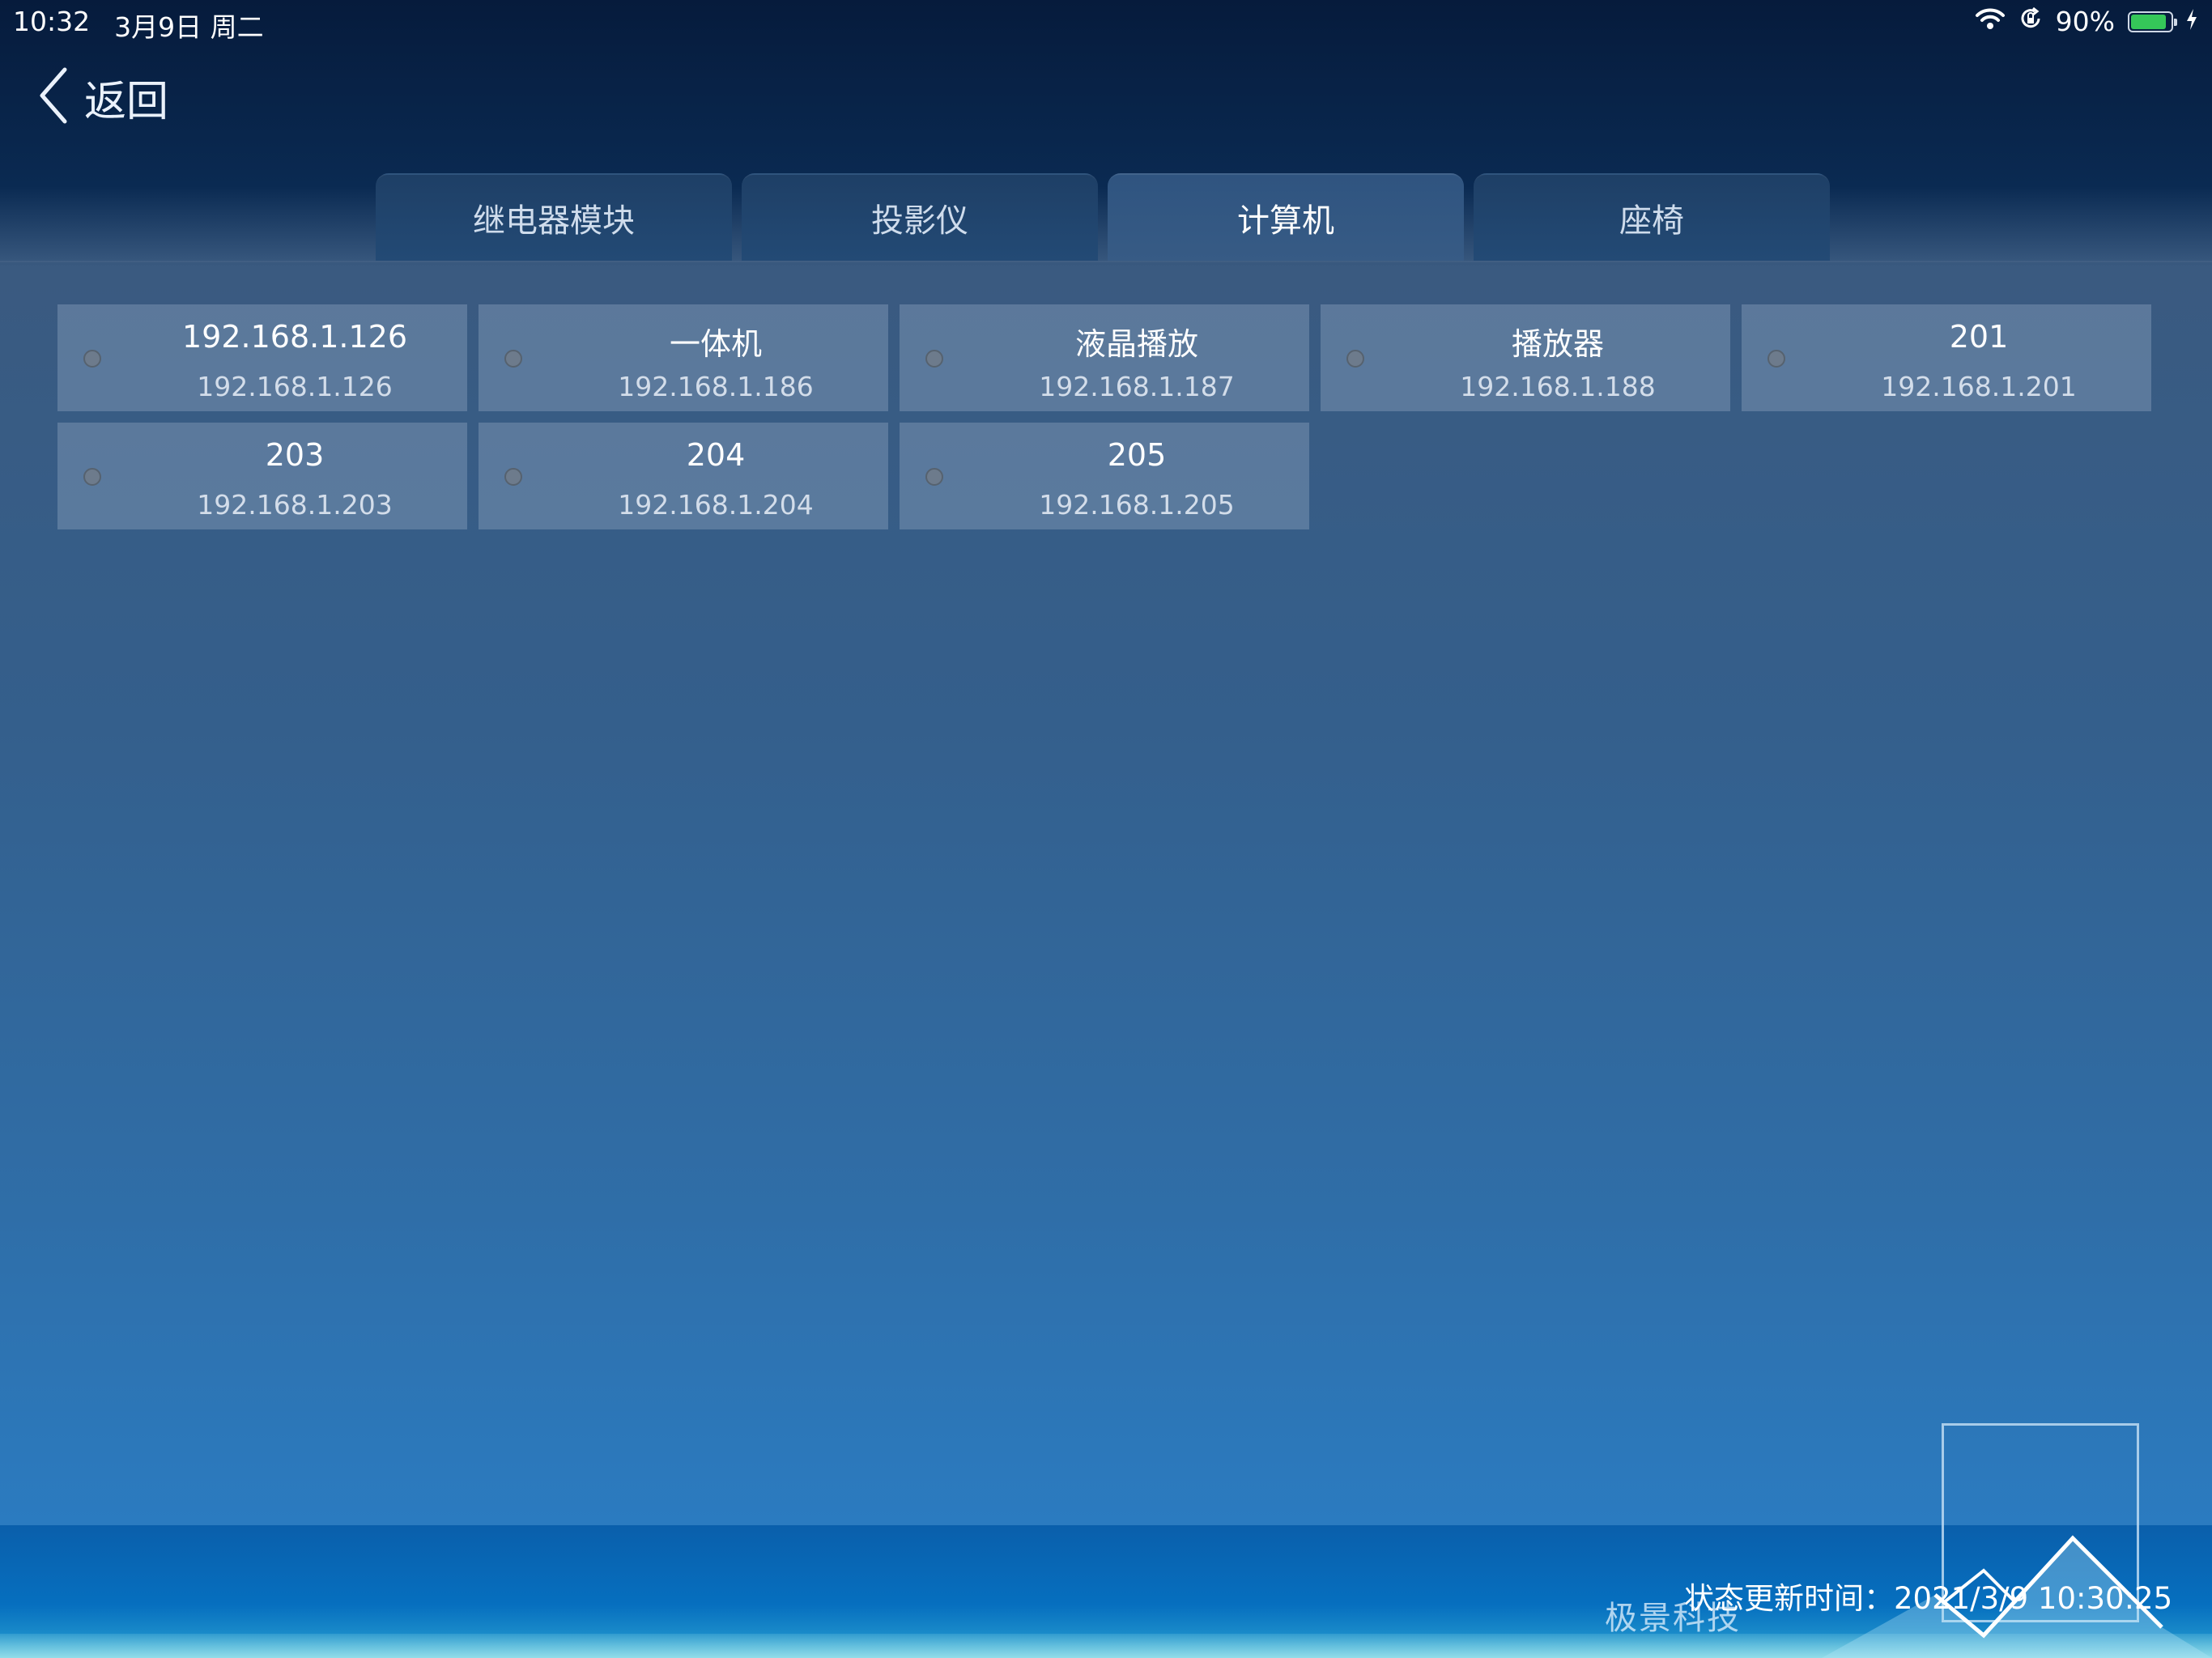 Image resolution: width=2212 pixels, height=1658 pixels. I want to click on device-ip: 192.168.1.205, so click(1137, 505).